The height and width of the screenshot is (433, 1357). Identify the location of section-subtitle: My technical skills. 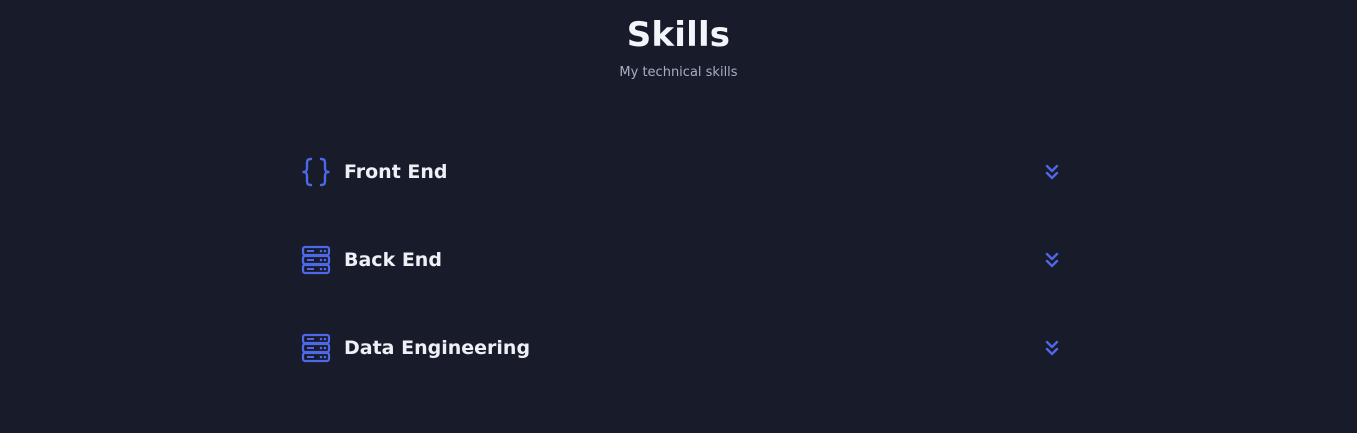
(678, 72).